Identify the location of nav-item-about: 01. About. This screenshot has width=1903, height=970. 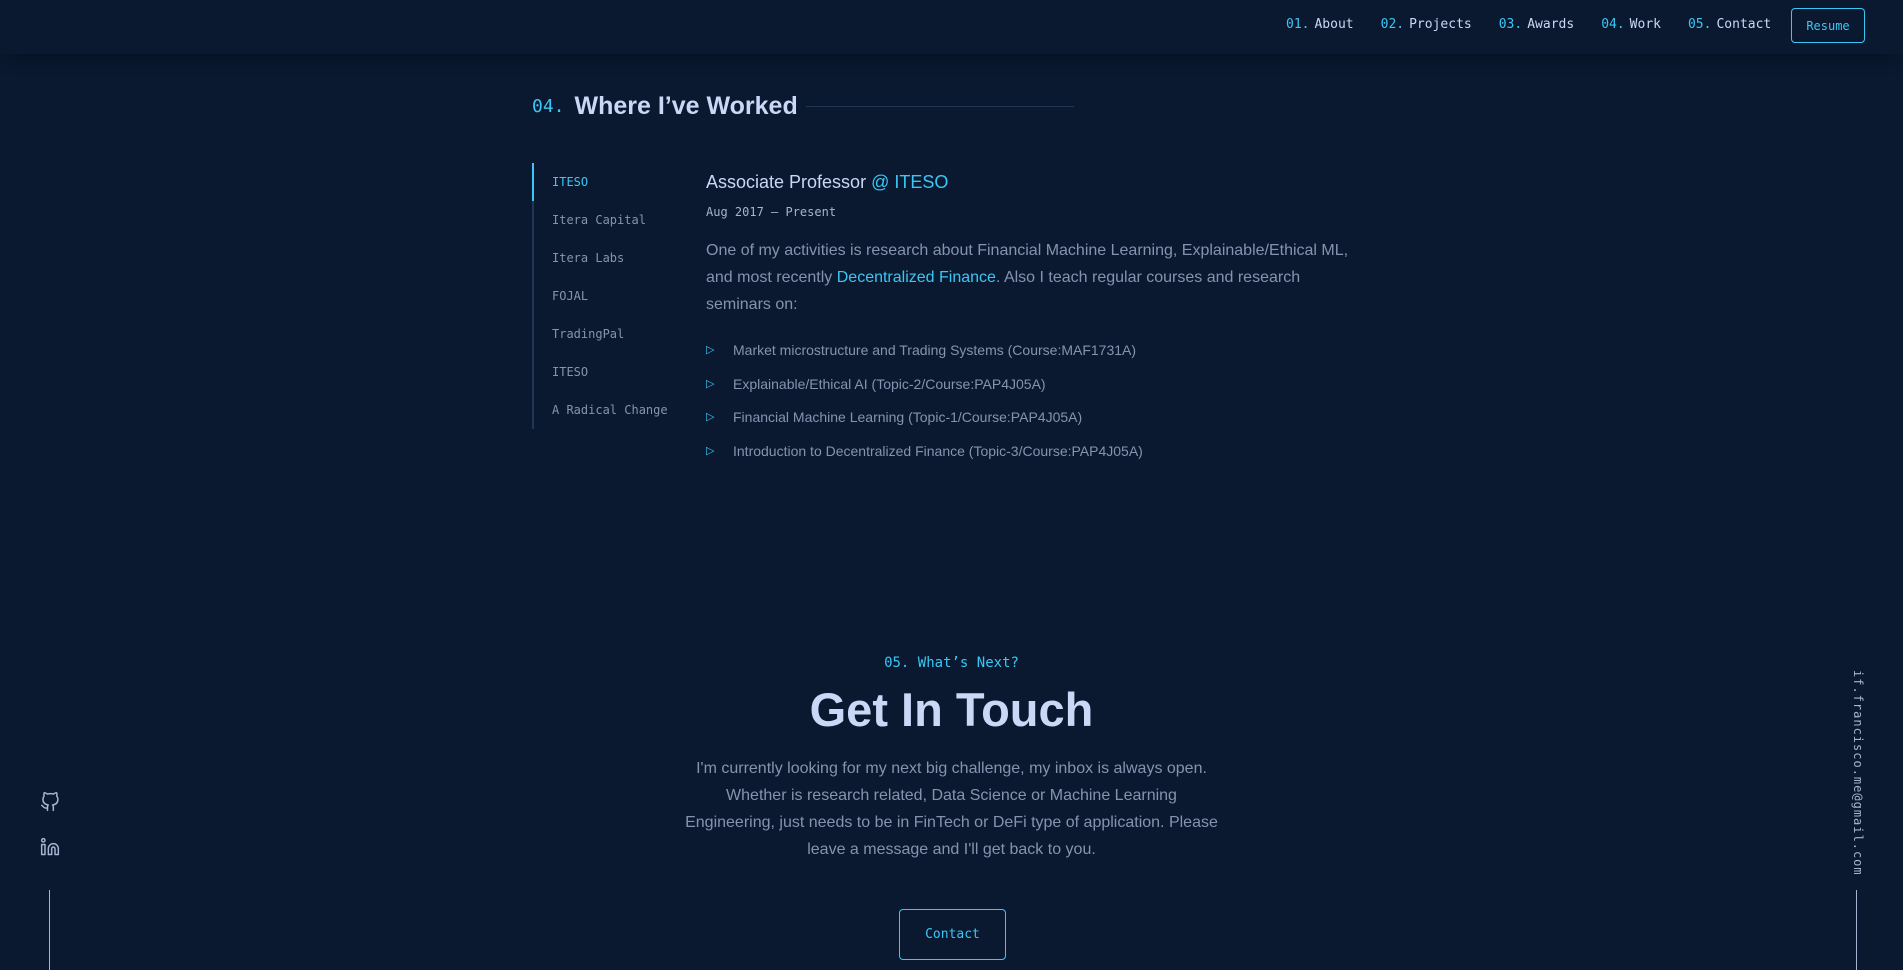
(1320, 24).